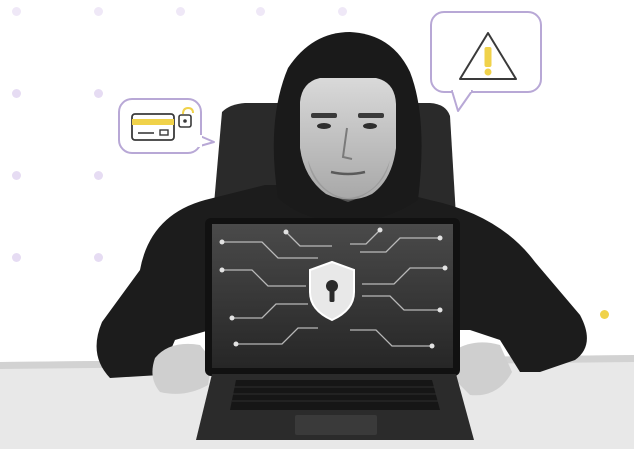 The image size is (634, 449). Describe the element at coordinates (335, 395) in the screenshot. I see `keyboard` at that location.